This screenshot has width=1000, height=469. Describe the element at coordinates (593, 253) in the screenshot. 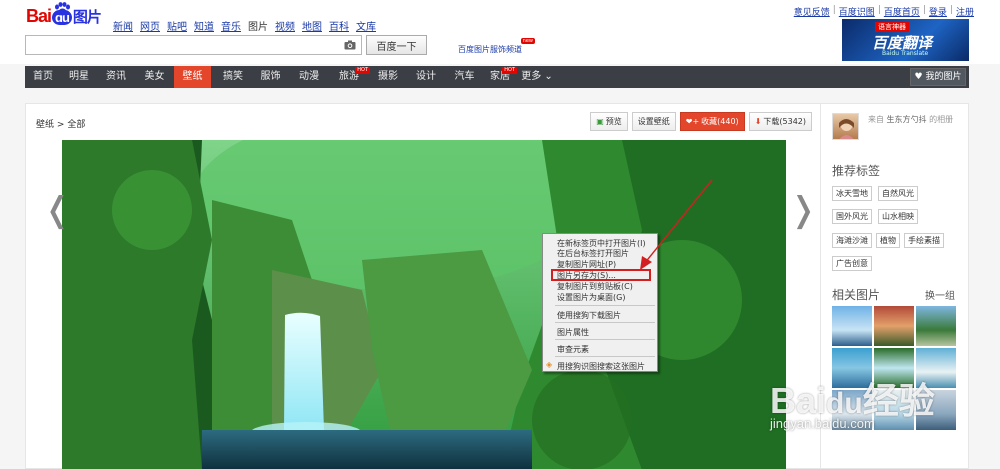

I see `context-menu-item: 在后台标签打开图片` at that location.